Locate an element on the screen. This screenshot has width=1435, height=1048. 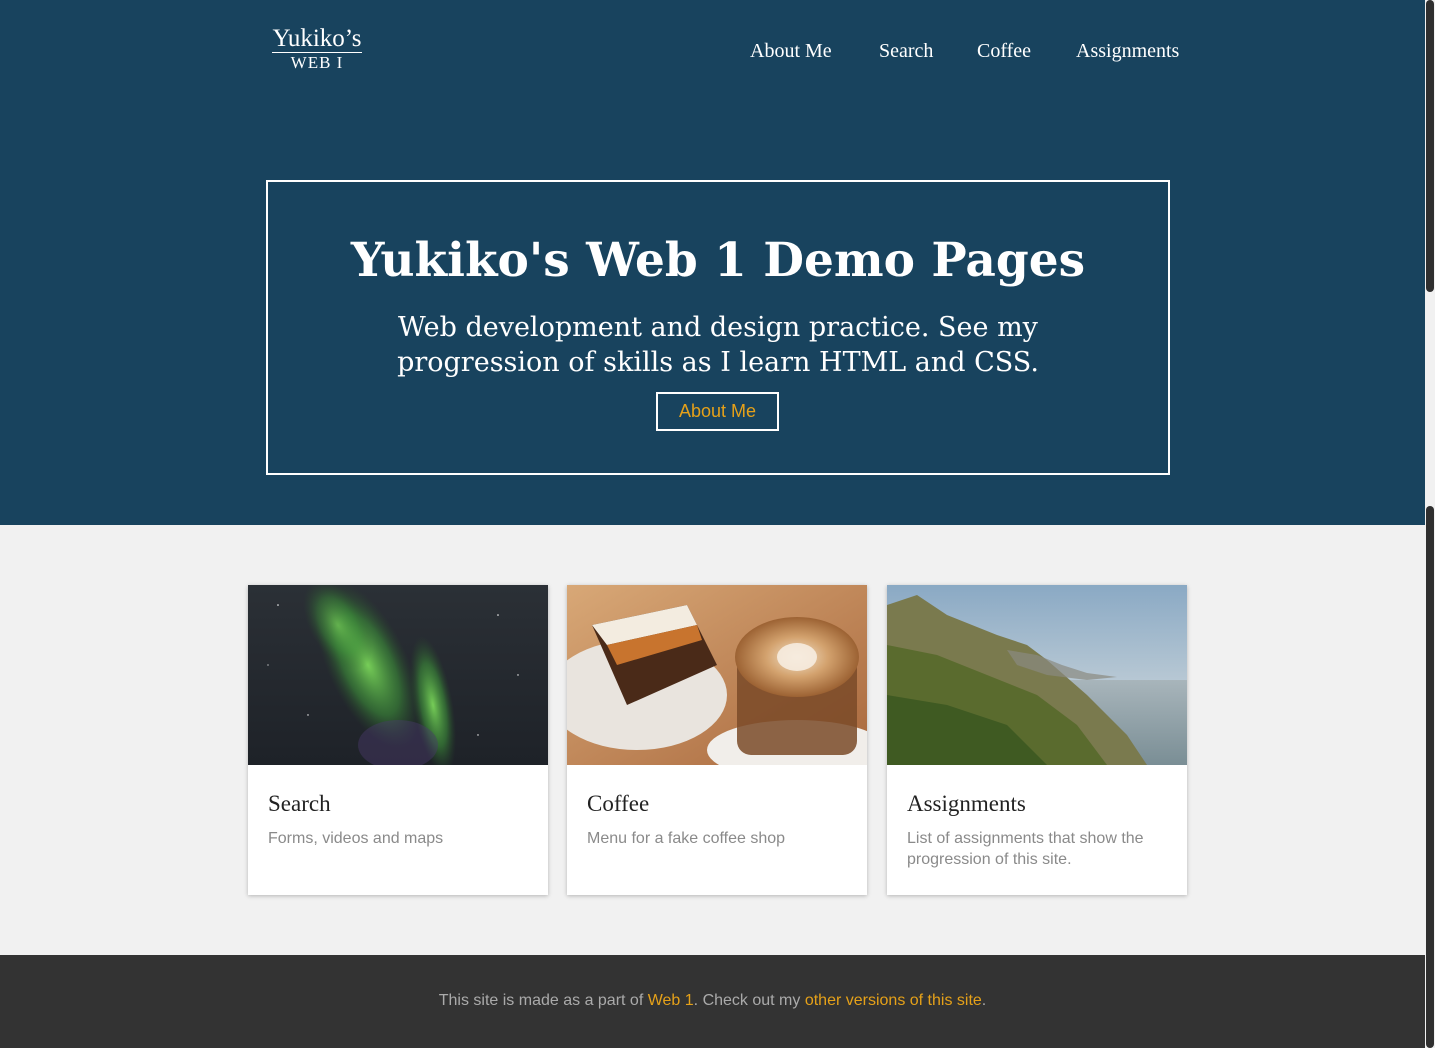
nav-link-coffee: Coffee is located at coordinates (1004, 51).